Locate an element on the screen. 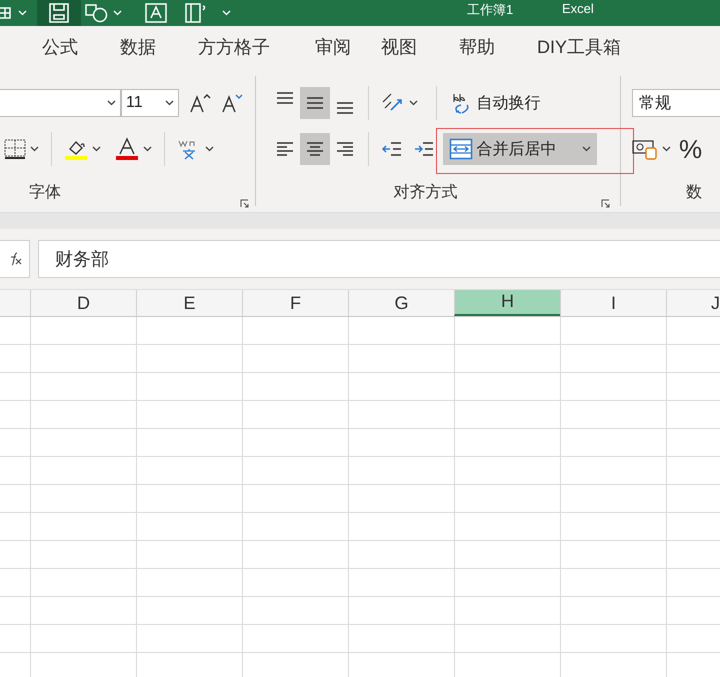 The width and height of the screenshot is (720, 677). column-header: J is located at coordinates (693, 303).